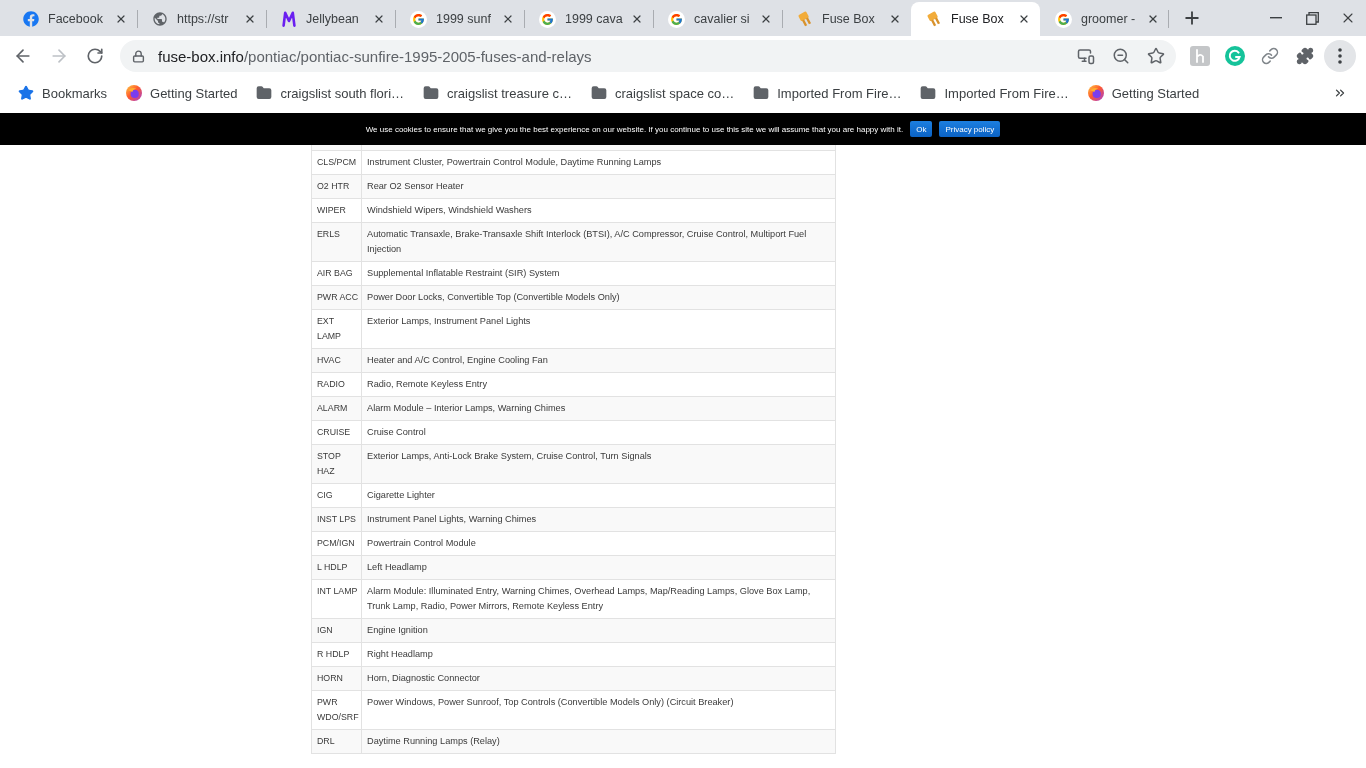 This screenshot has height=768, width=1366. Describe the element at coordinates (598, 408) in the screenshot. I see `table-cell: Alarm Module – Interior Lamps, Warning Chimes` at that location.